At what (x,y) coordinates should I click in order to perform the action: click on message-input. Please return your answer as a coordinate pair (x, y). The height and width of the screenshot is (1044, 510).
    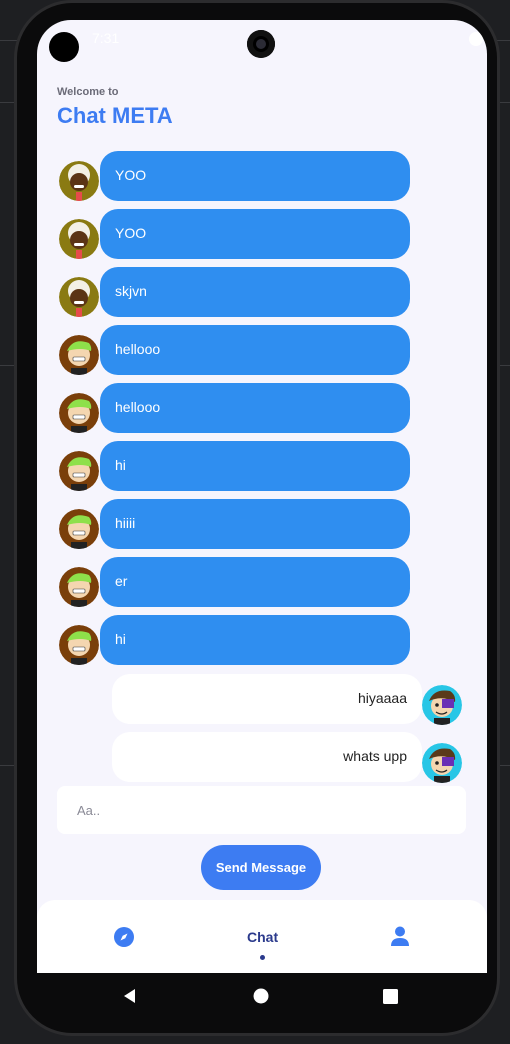
    Looking at the image, I should click on (261, 810).